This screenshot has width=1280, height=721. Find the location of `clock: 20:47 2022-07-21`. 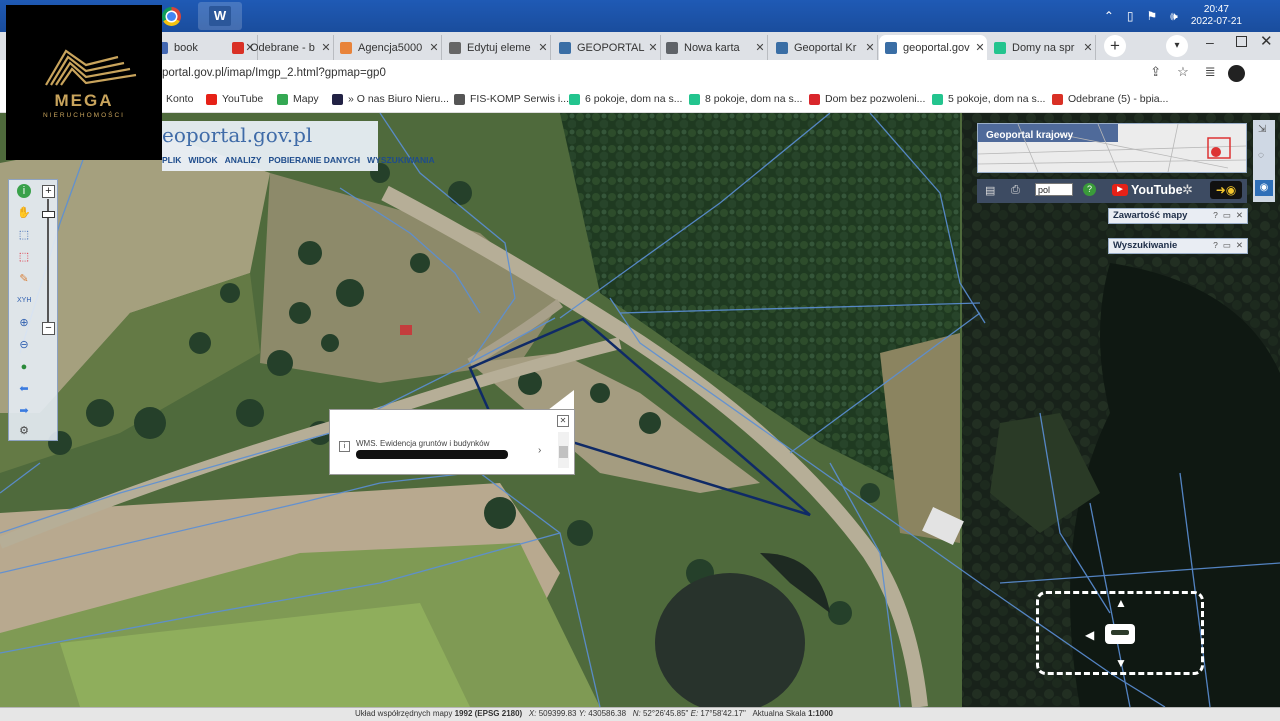

clock: 20:47 2022-07-21 is located at coordinates (1216, 16).